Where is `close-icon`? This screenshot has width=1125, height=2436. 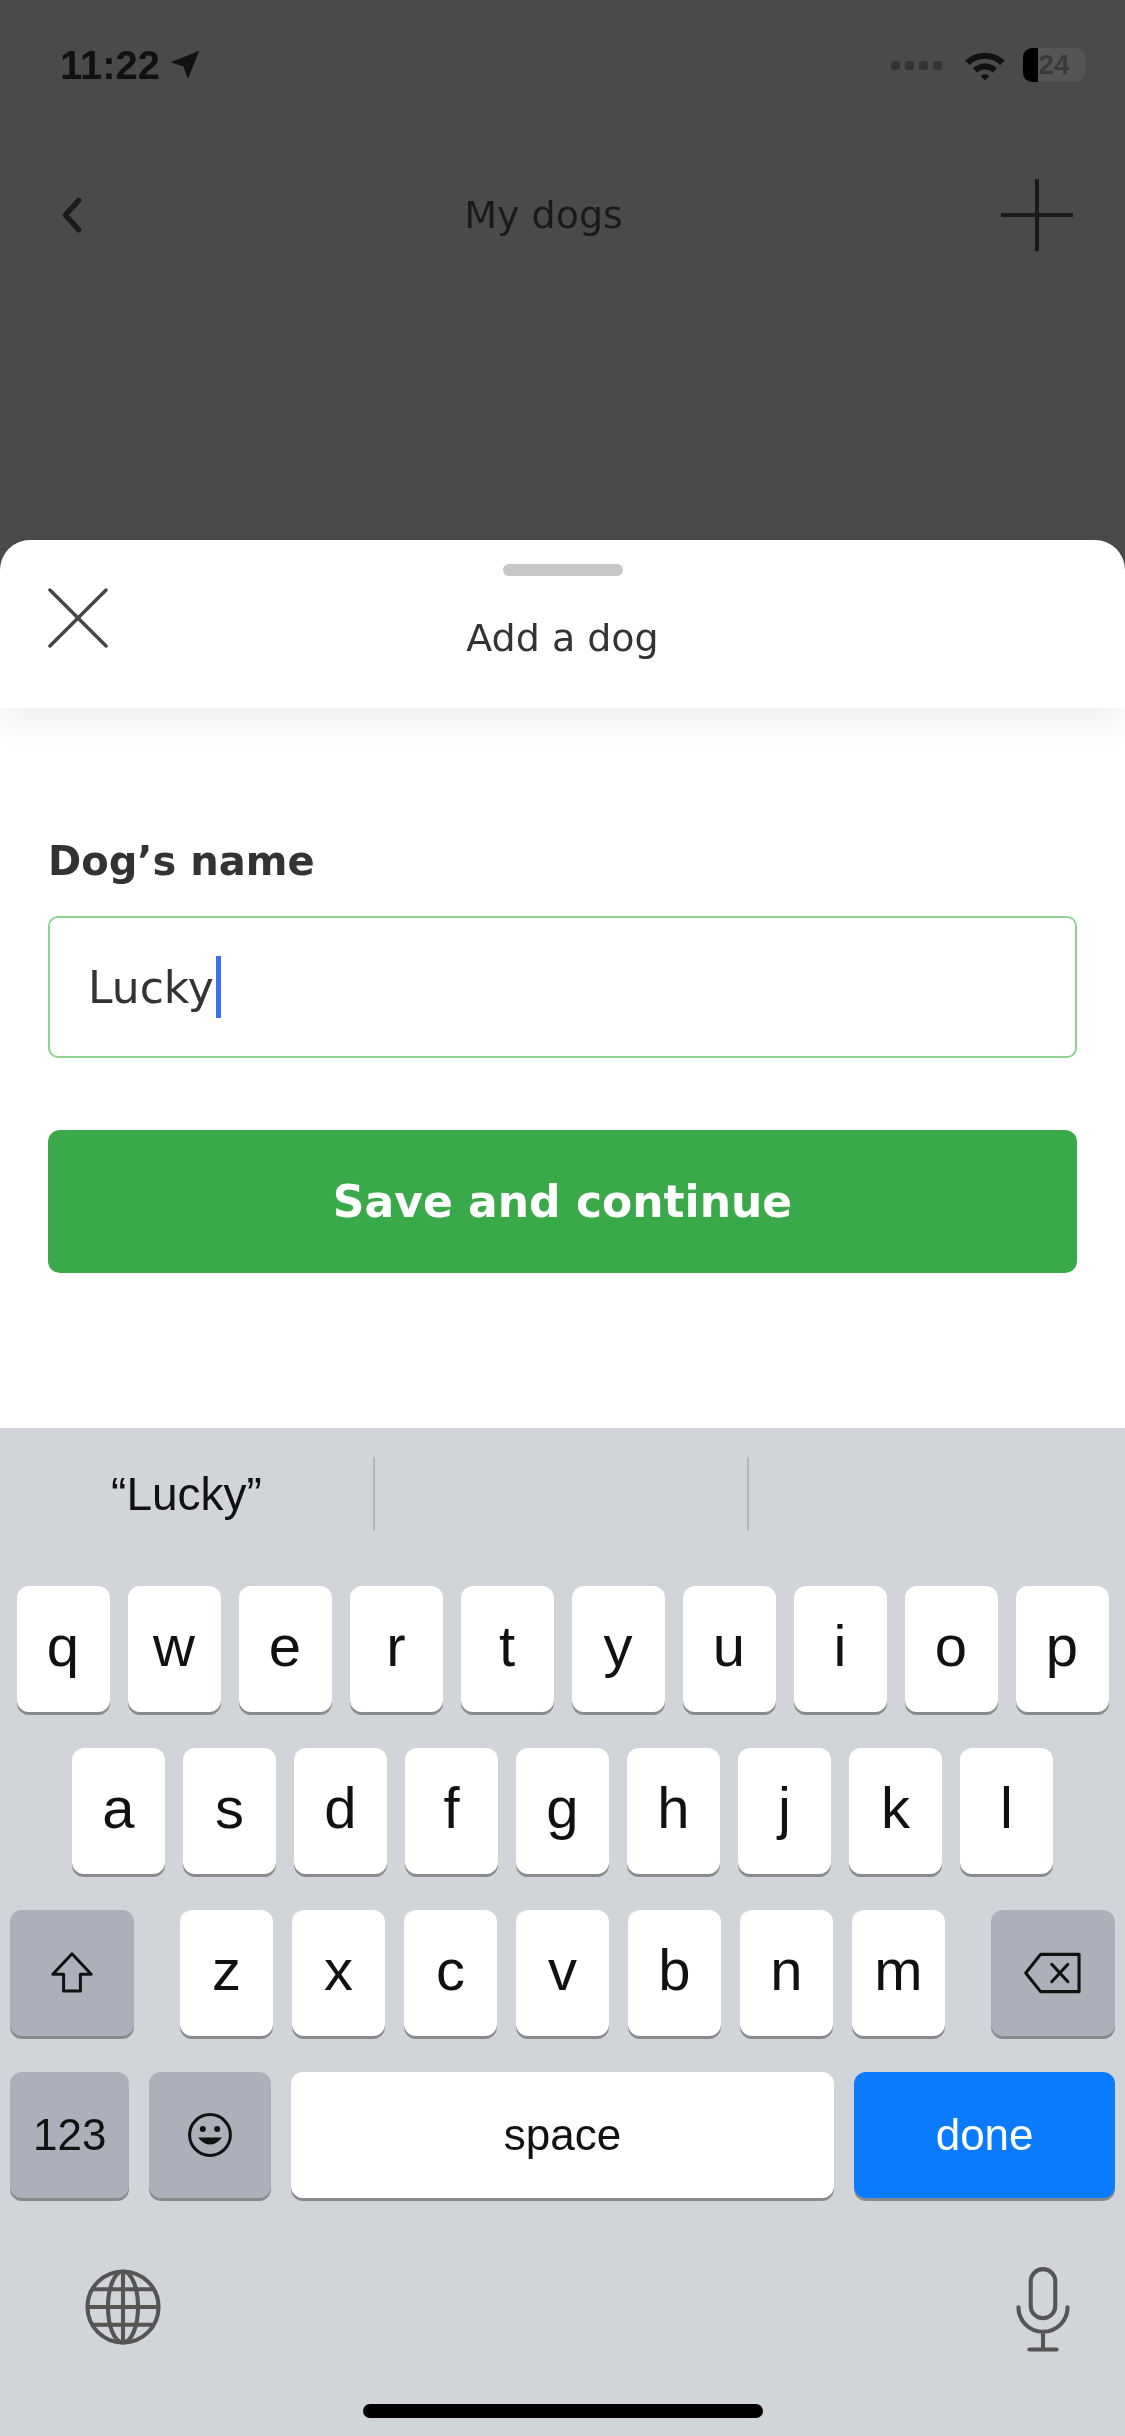
close-icon is located at coordinates (78, 618).